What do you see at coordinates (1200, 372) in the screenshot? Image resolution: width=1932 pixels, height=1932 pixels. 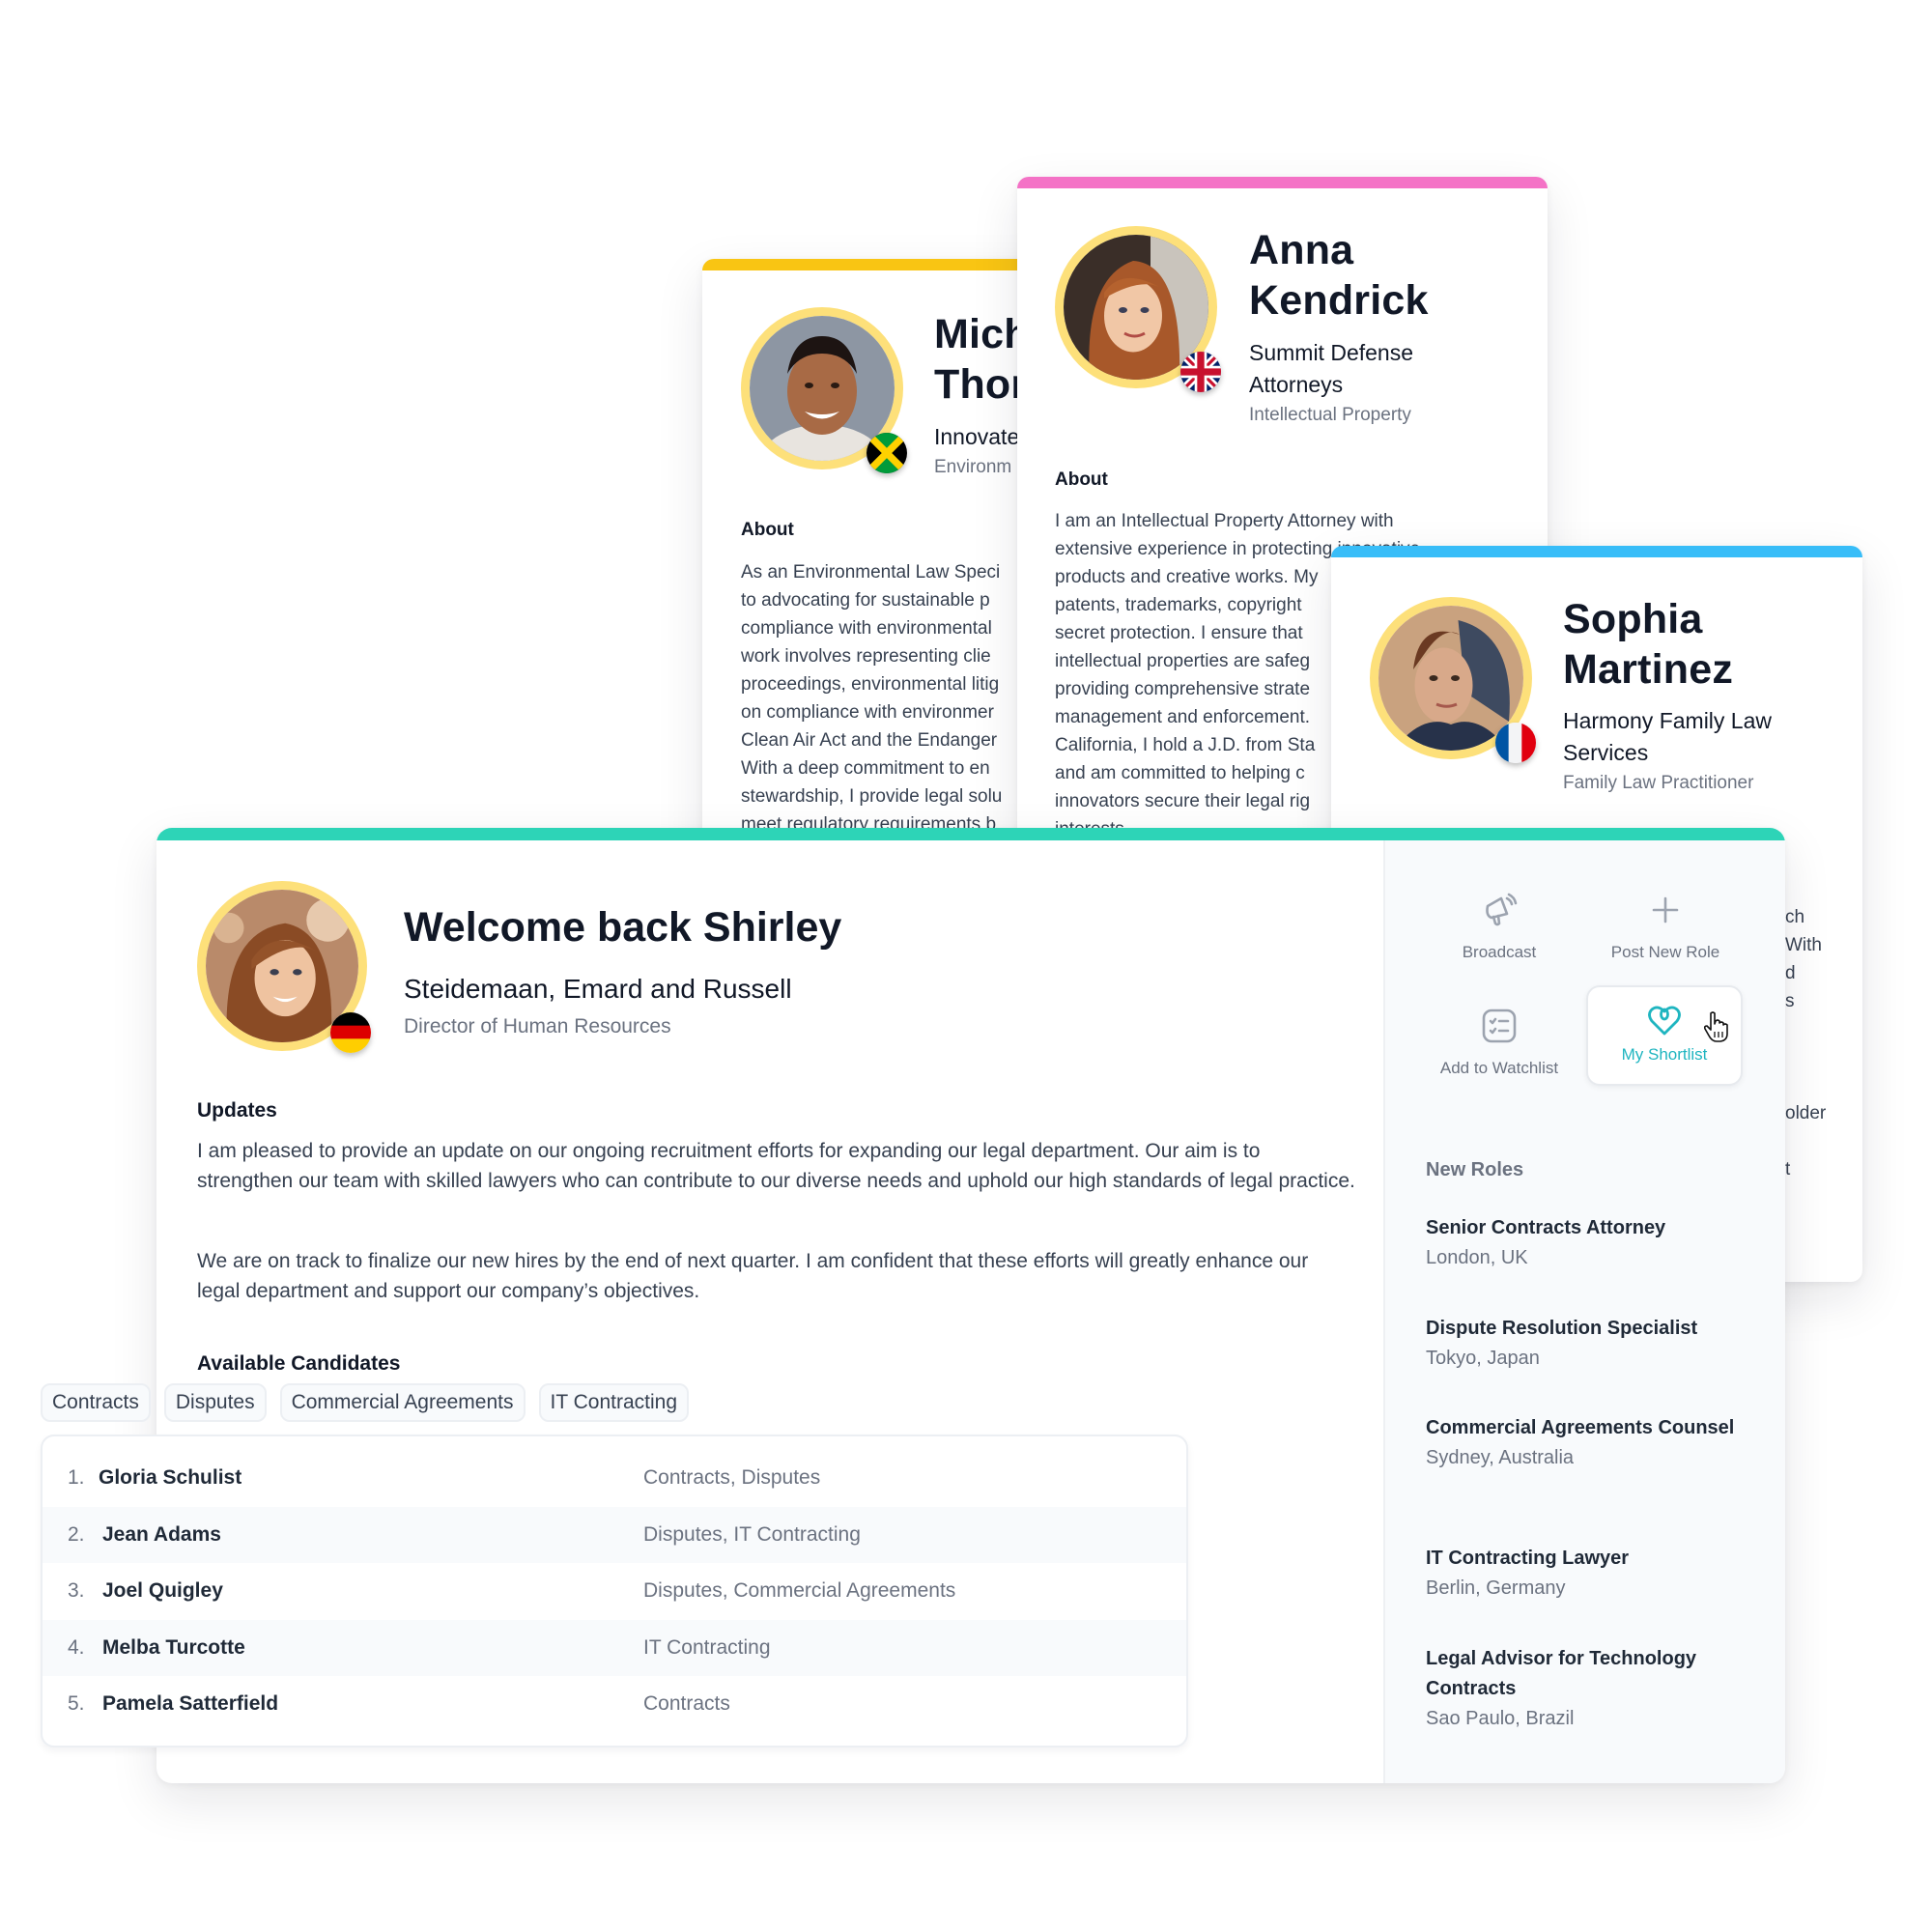 I see `uk-flag-icon` at bounding box center [1200, 372].